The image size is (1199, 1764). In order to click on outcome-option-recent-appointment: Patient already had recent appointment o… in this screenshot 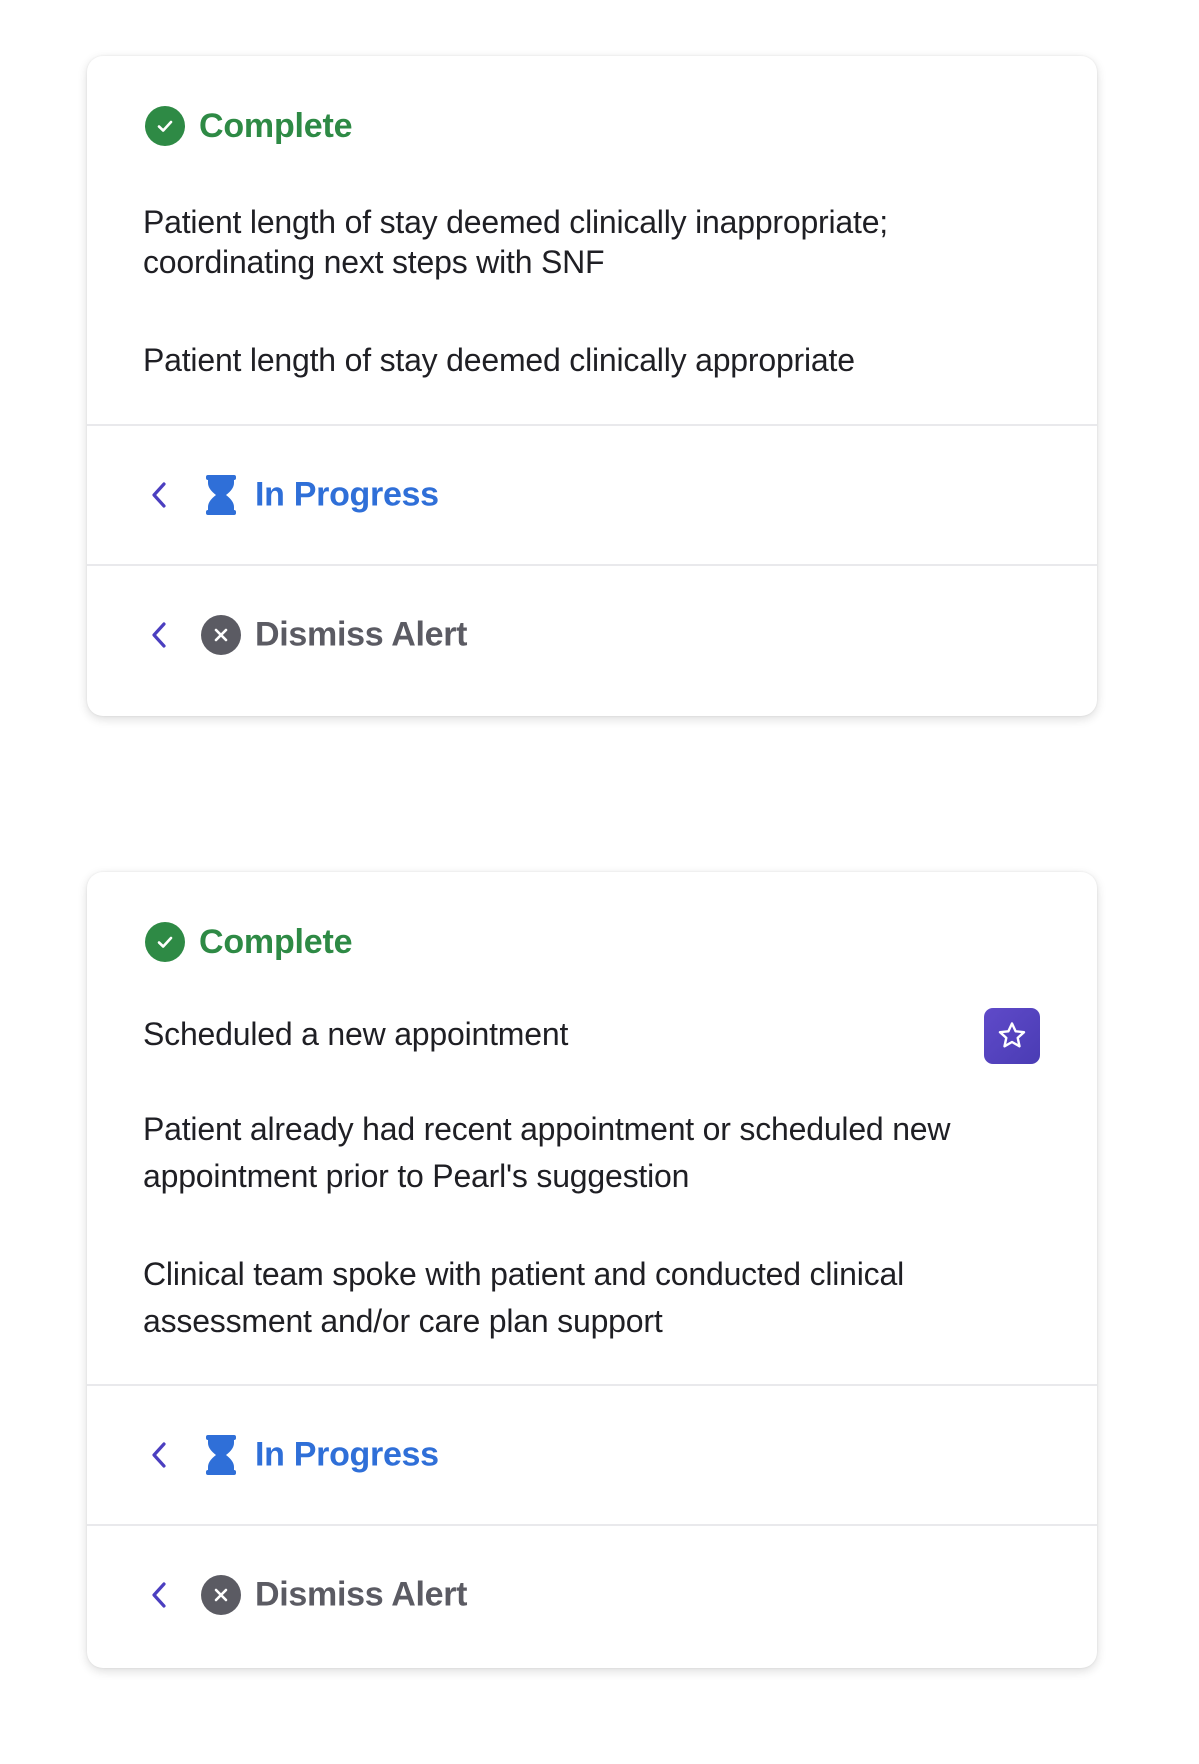, I will do `click(583, 1153)`.